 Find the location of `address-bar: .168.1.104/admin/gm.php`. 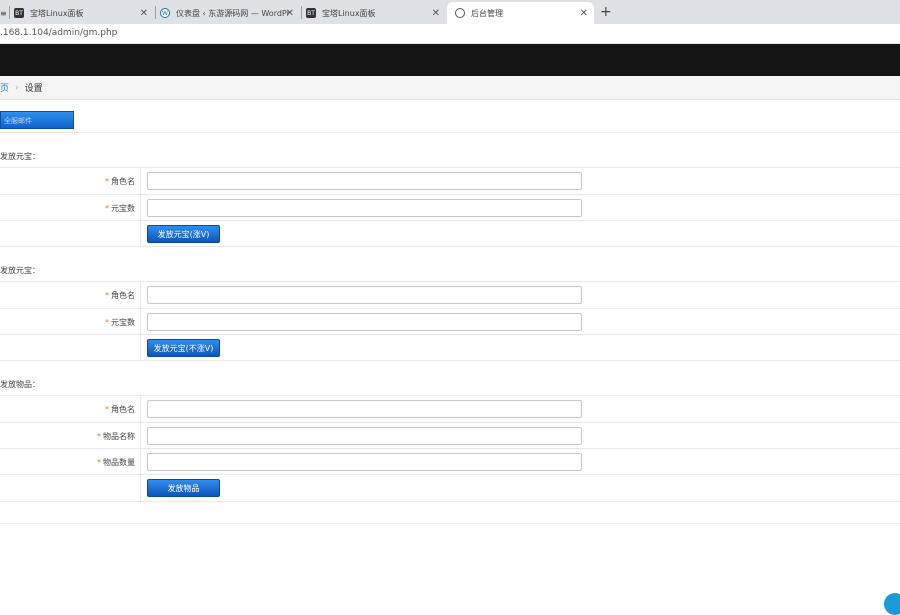

address-bar: .168.1.104/admin/gm.php is located at coordinates (450, 34).